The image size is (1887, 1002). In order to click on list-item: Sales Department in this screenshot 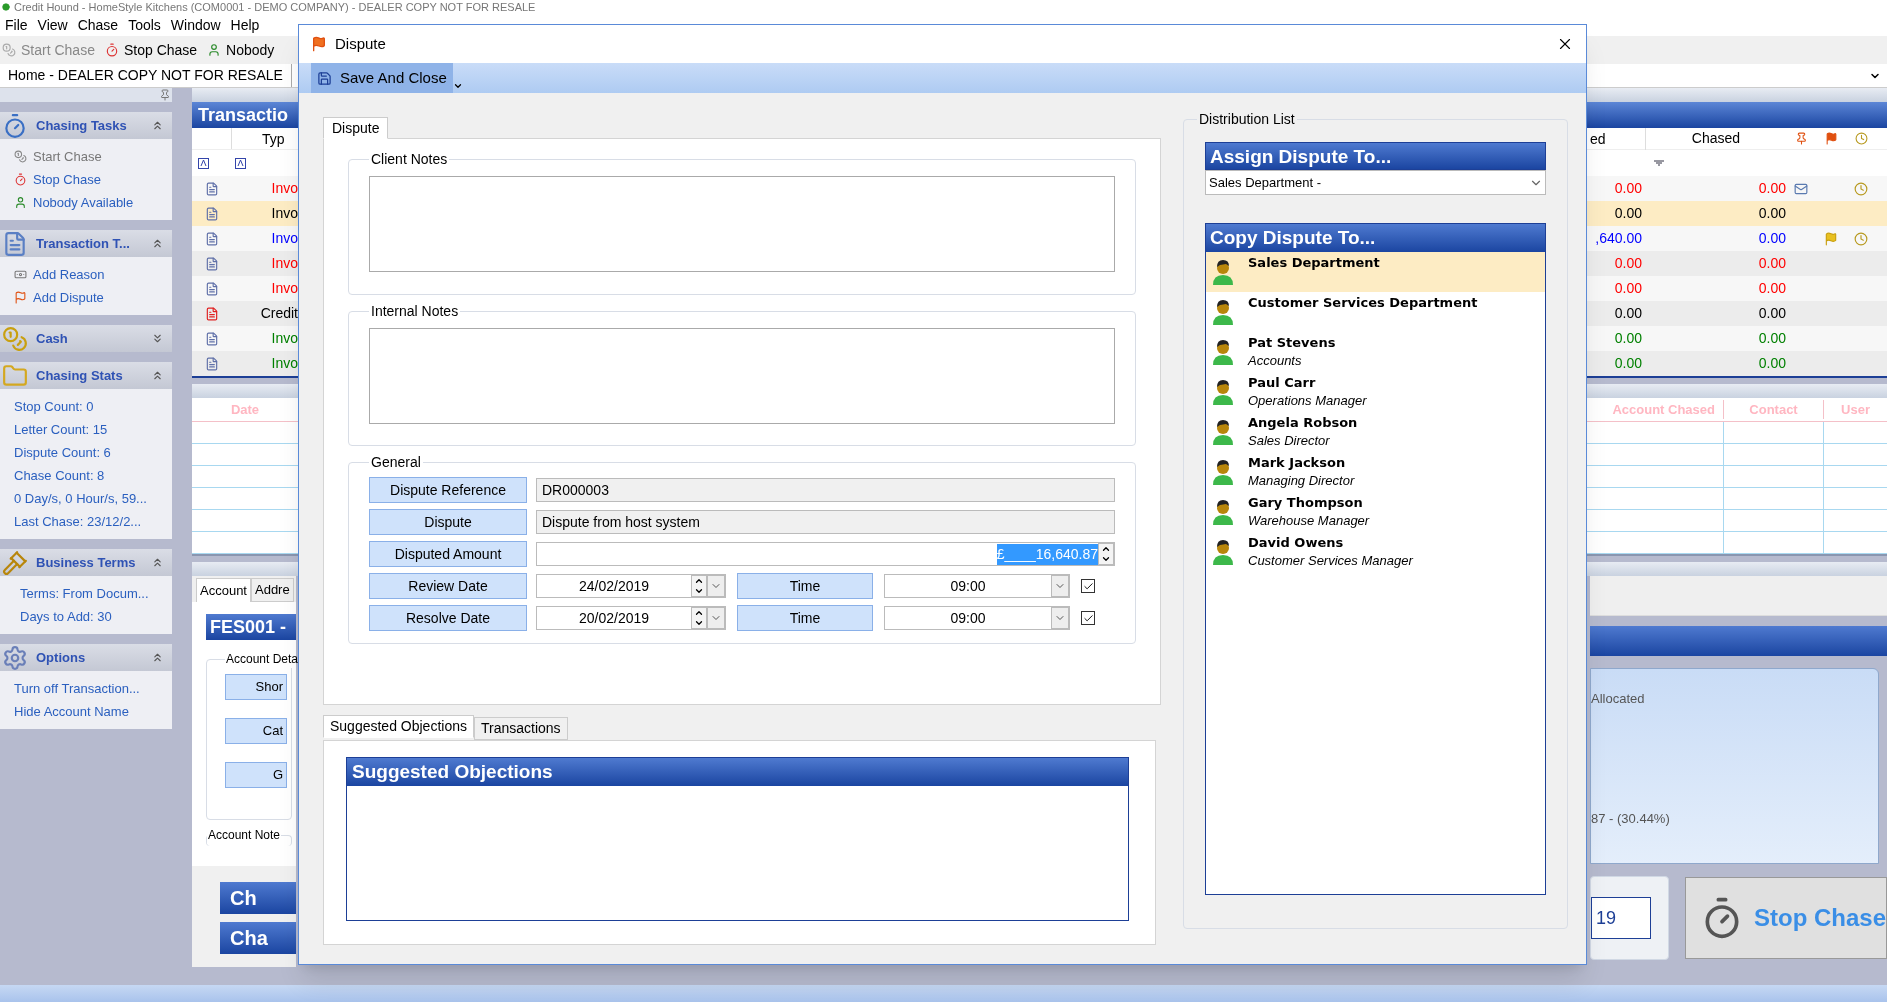, I will do `click(1375, 272)`.